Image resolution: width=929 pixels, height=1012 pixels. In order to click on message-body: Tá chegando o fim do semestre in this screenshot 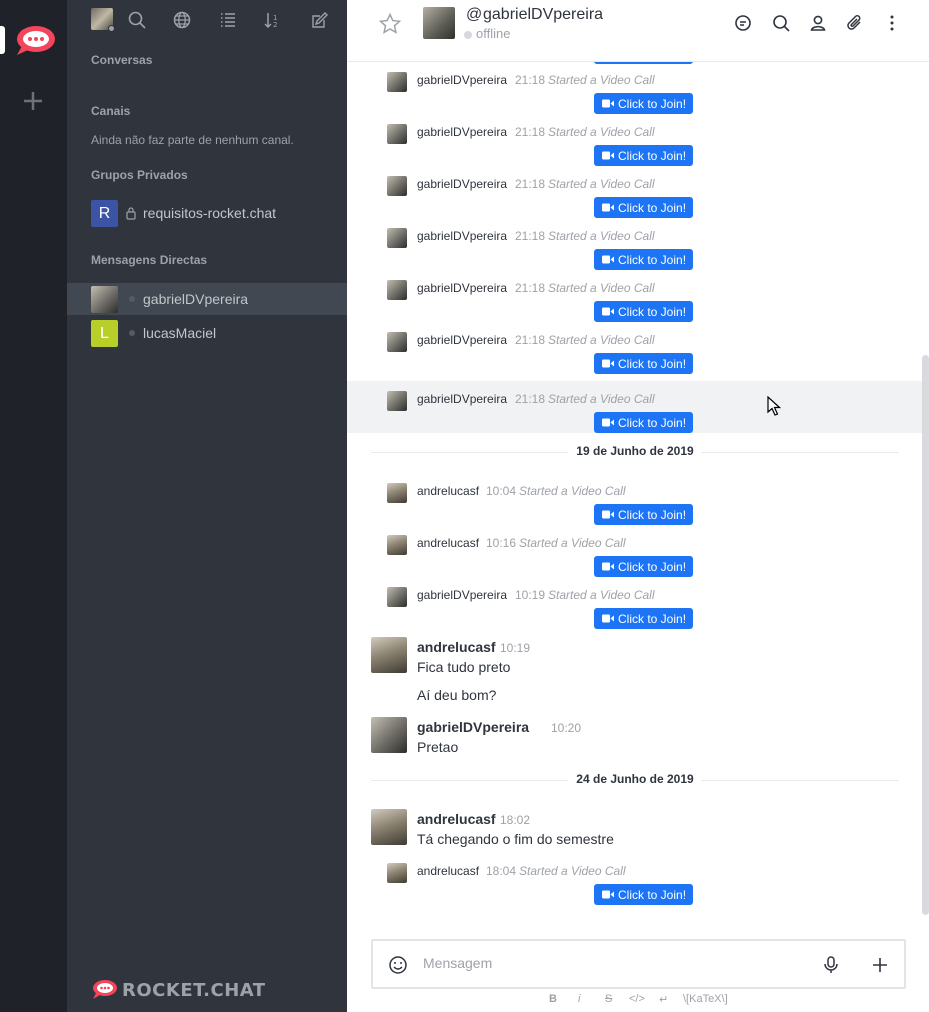, I will do `click(515, 839)`.